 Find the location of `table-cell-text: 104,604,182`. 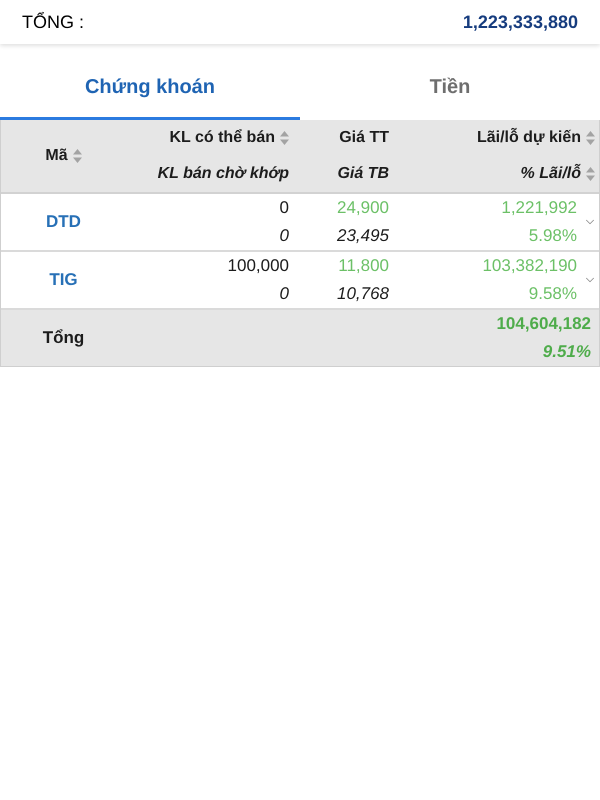

table-cell-text: 104,604,182 is located at coordinates (543, 324).